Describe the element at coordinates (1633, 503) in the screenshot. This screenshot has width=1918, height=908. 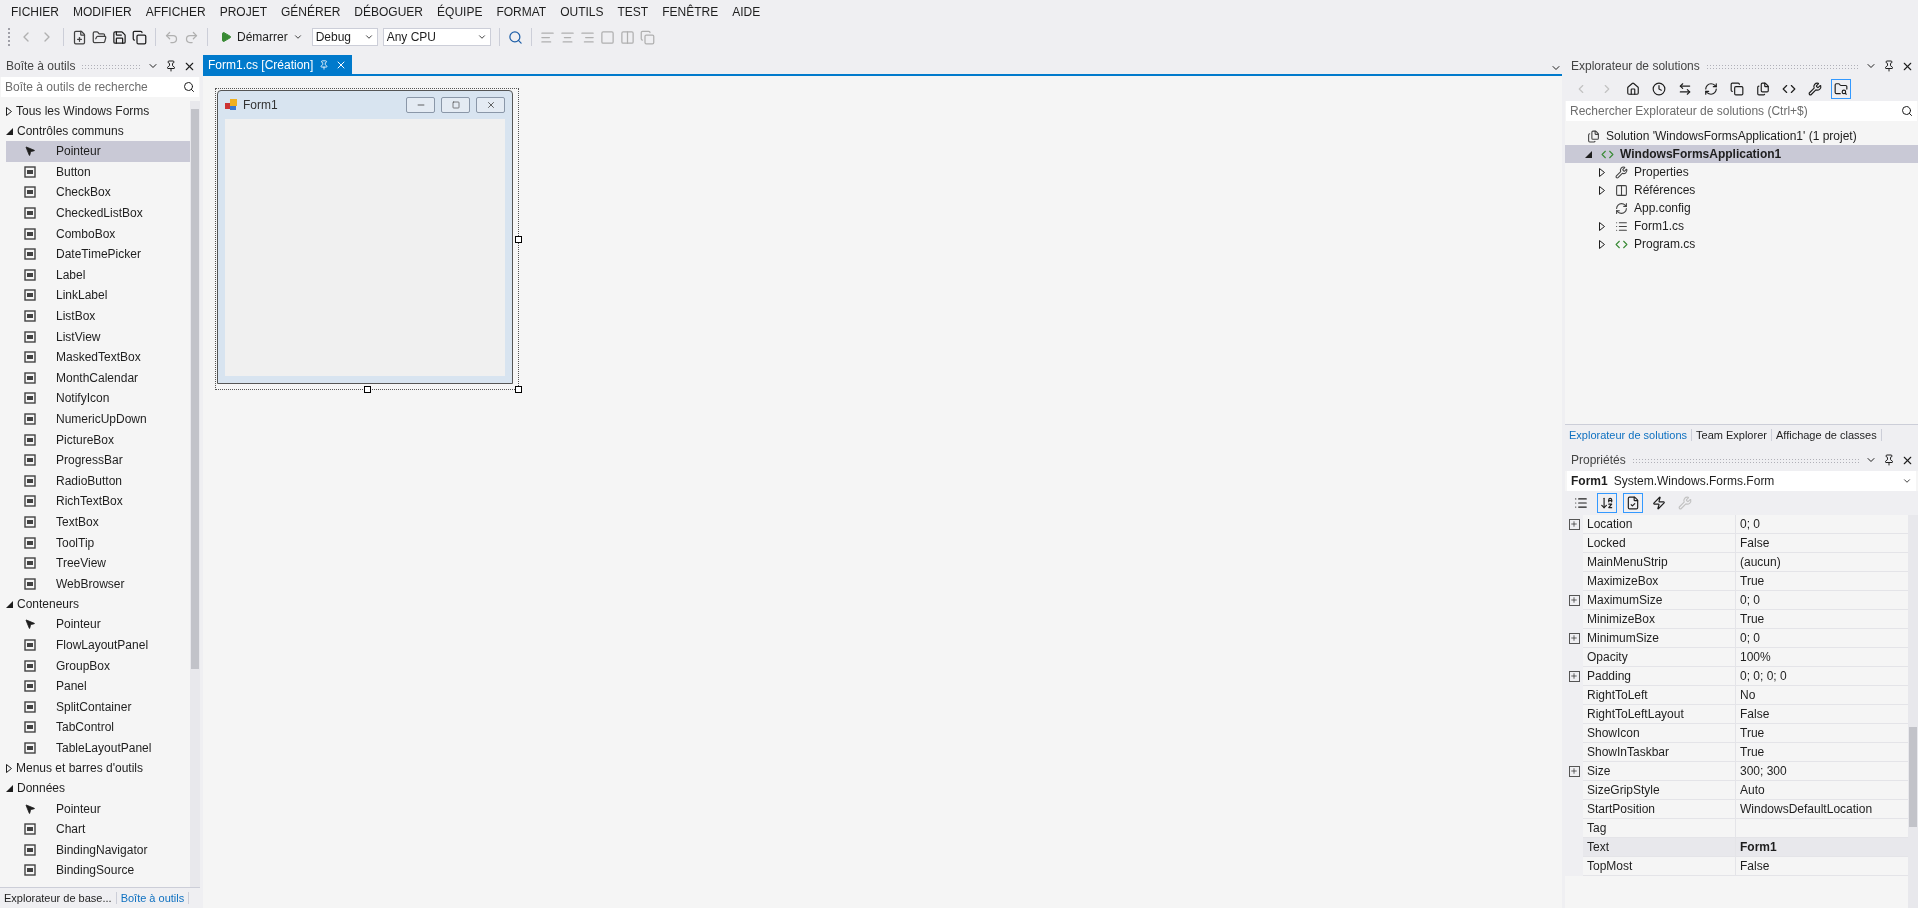
I see `properties-icon` at that location.